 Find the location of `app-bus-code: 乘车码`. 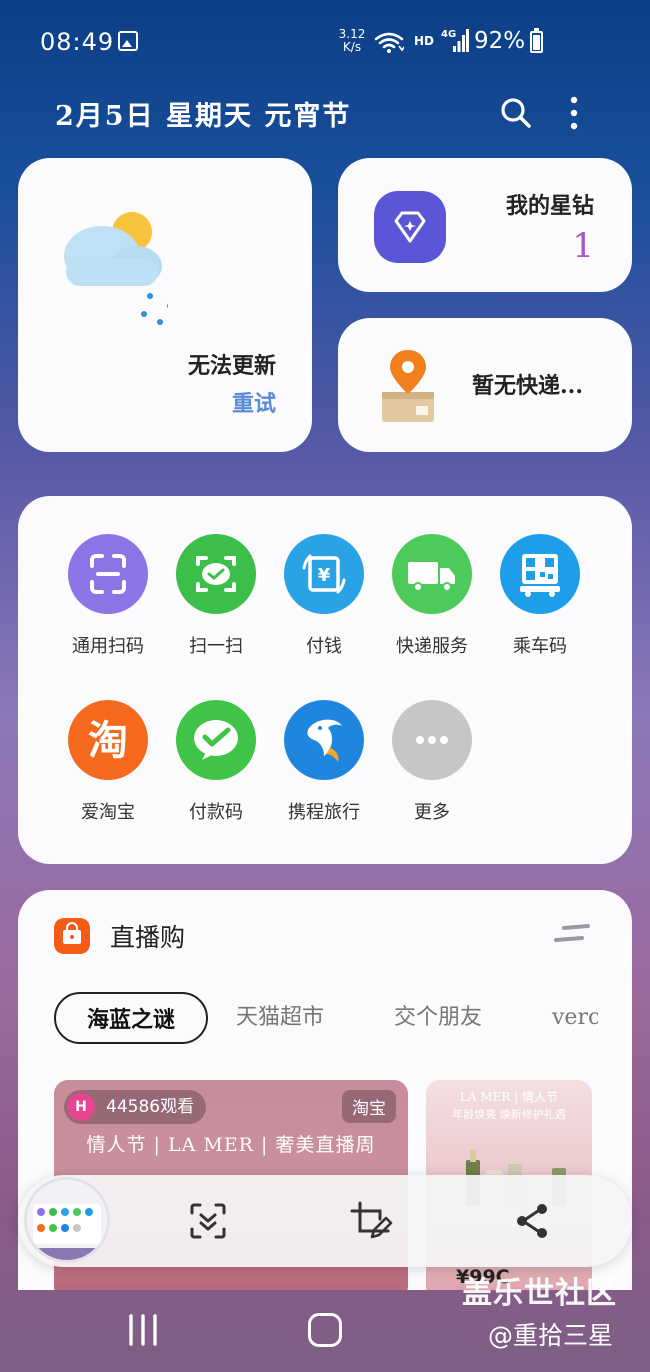

app-bus-code: 乘车码 is located at coordinates (540, 596).